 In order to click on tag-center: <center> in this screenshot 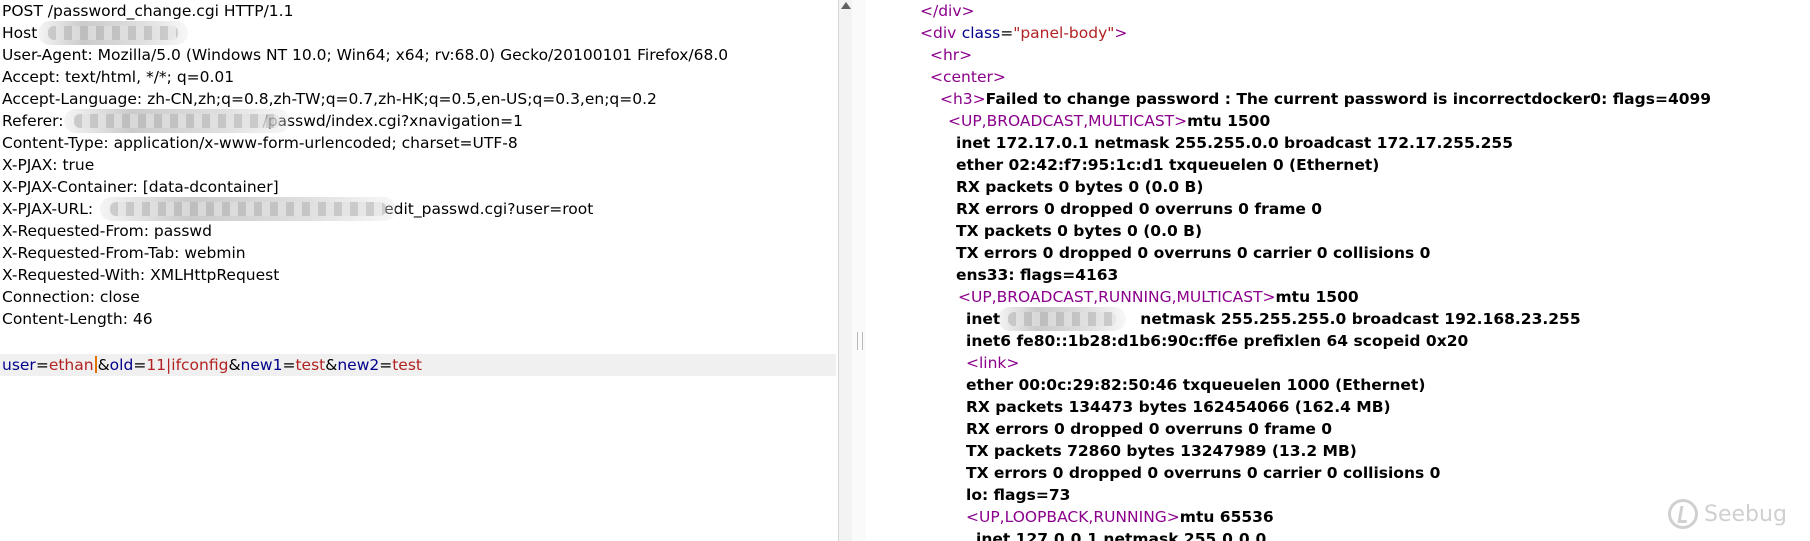, I will do `click(968, 77)`.